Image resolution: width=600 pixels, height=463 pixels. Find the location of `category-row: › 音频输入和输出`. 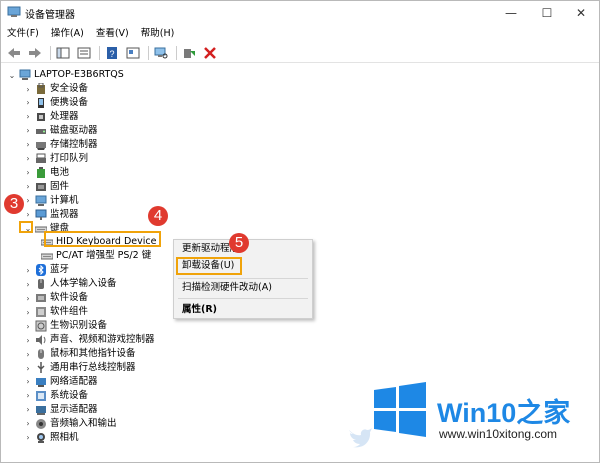

category-row: › 音频输入和输出 is located at coordinates (70, 424).